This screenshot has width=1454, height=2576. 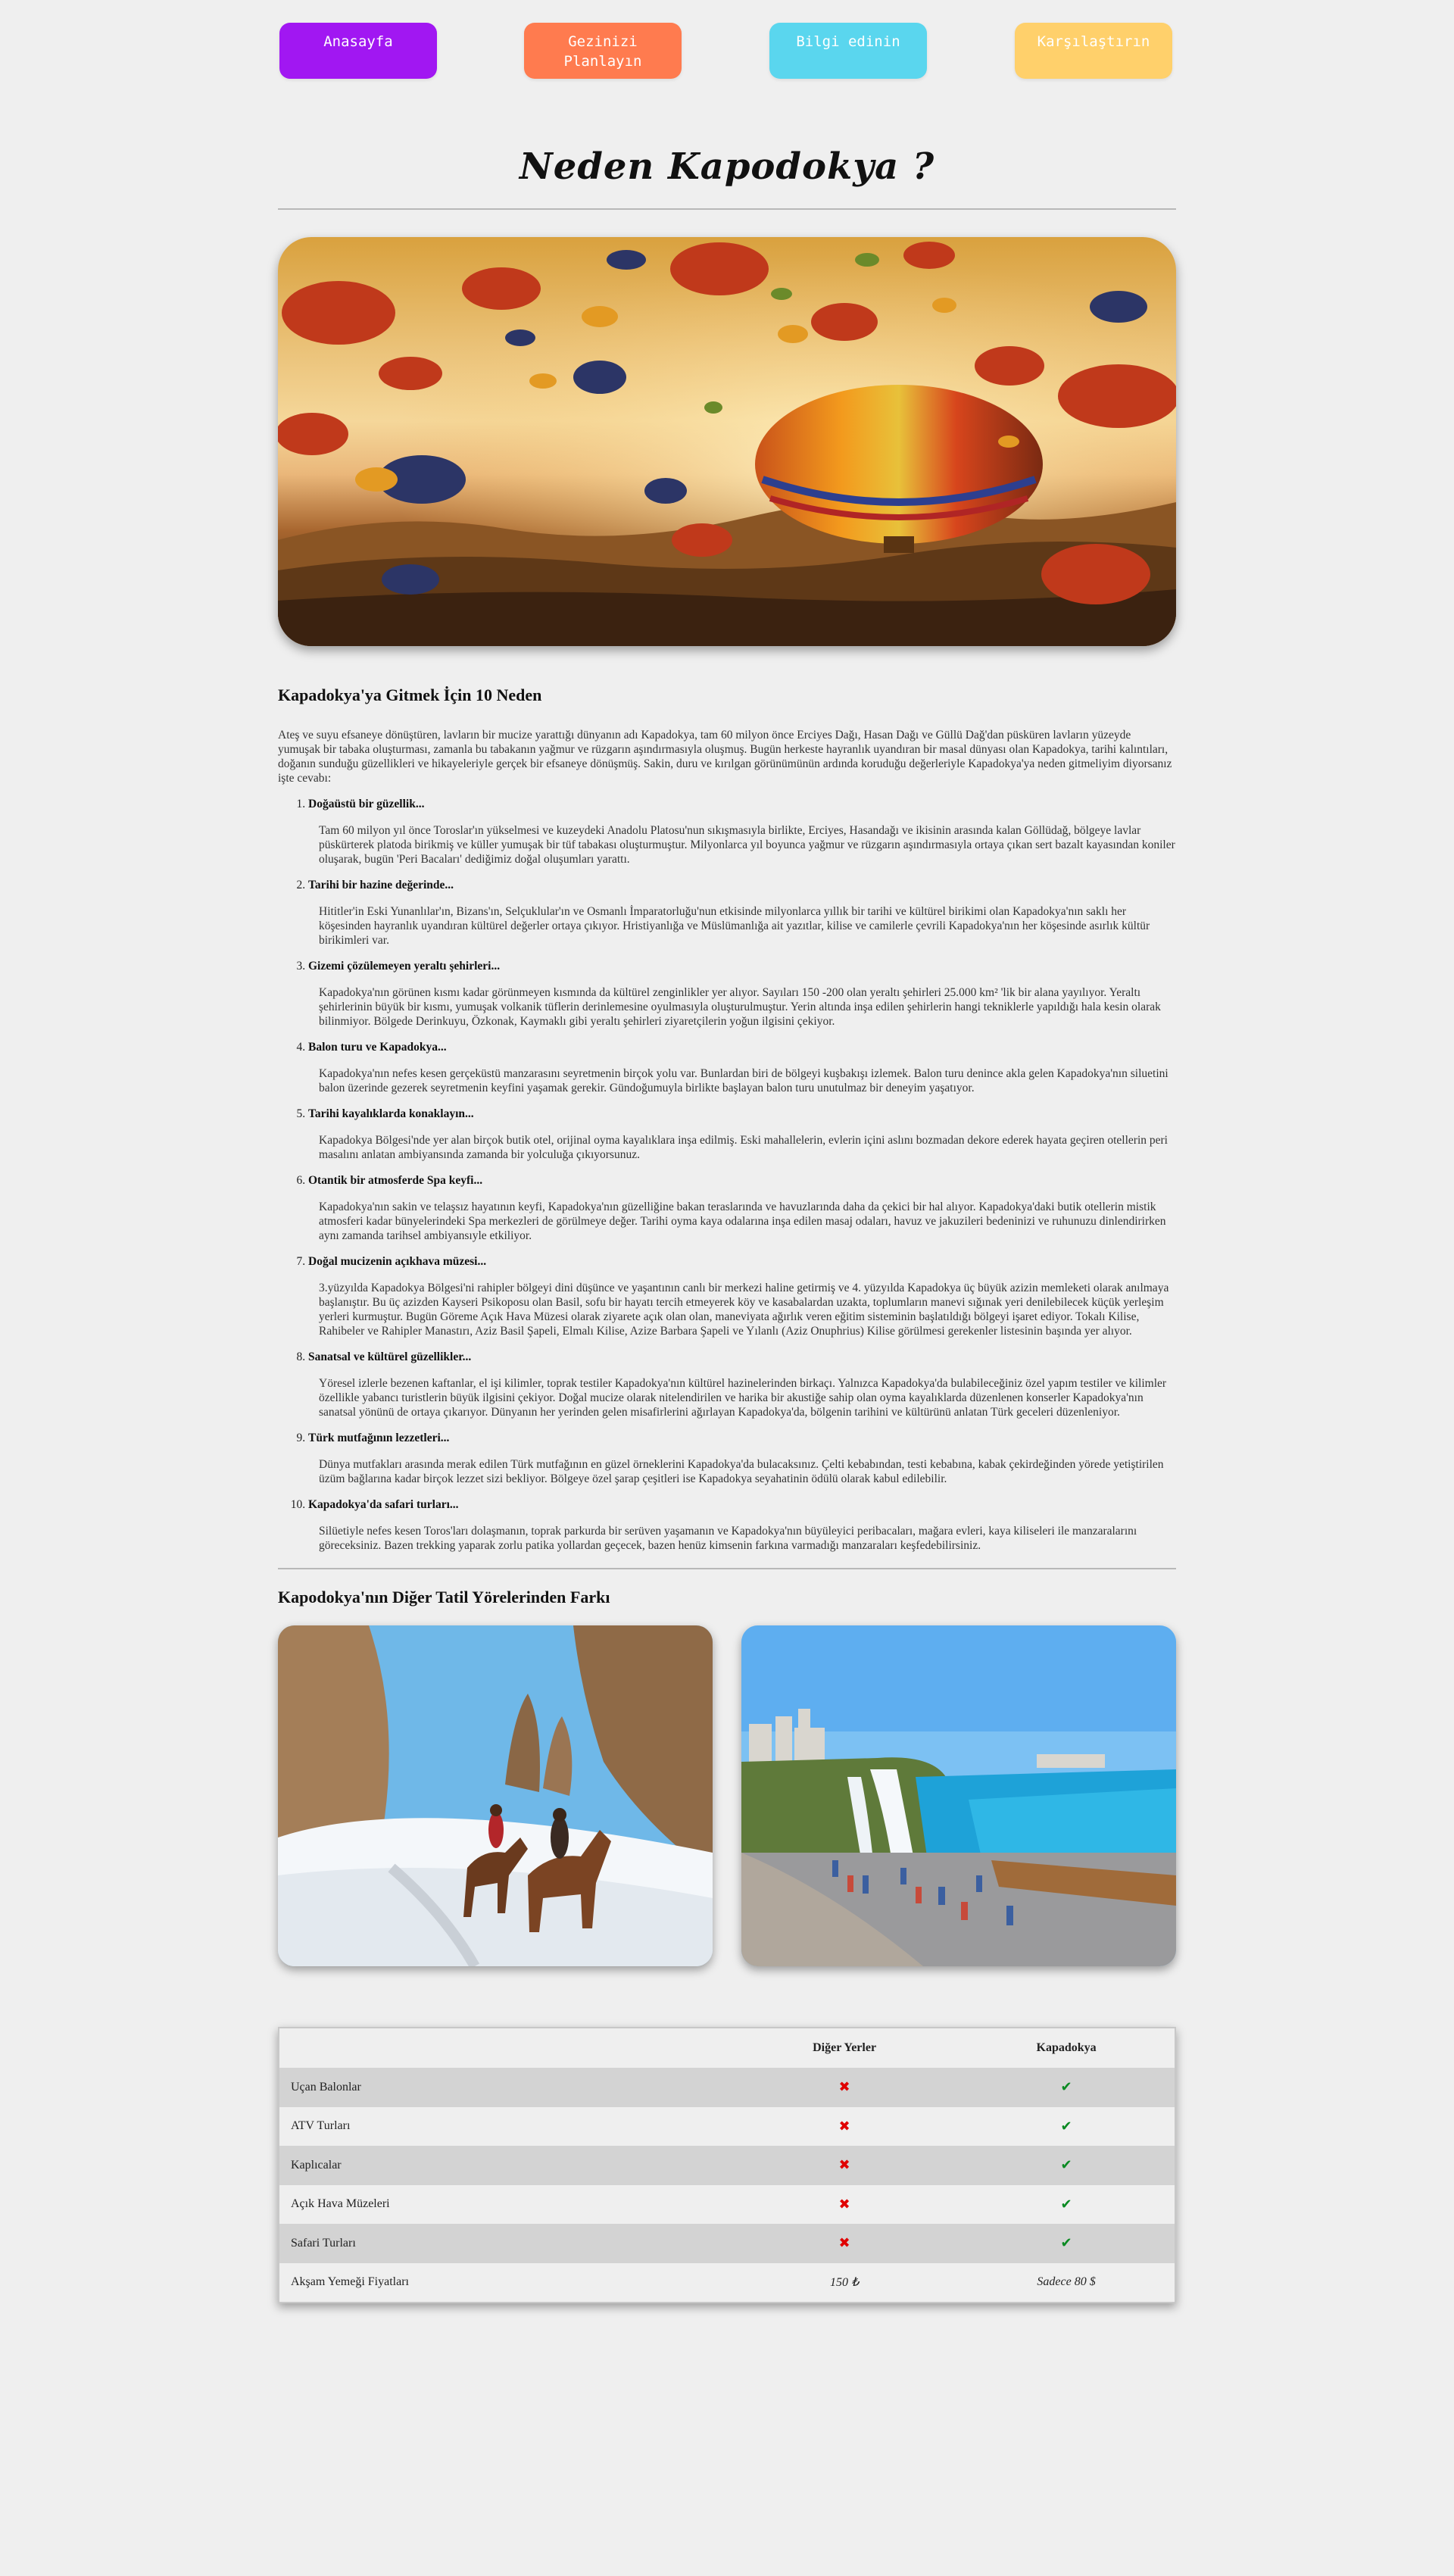 I want to click on table-row: Akşam Yemeği Fiyatları 150 ₺ Sadece 80 $, so click(x=727, y=2283).